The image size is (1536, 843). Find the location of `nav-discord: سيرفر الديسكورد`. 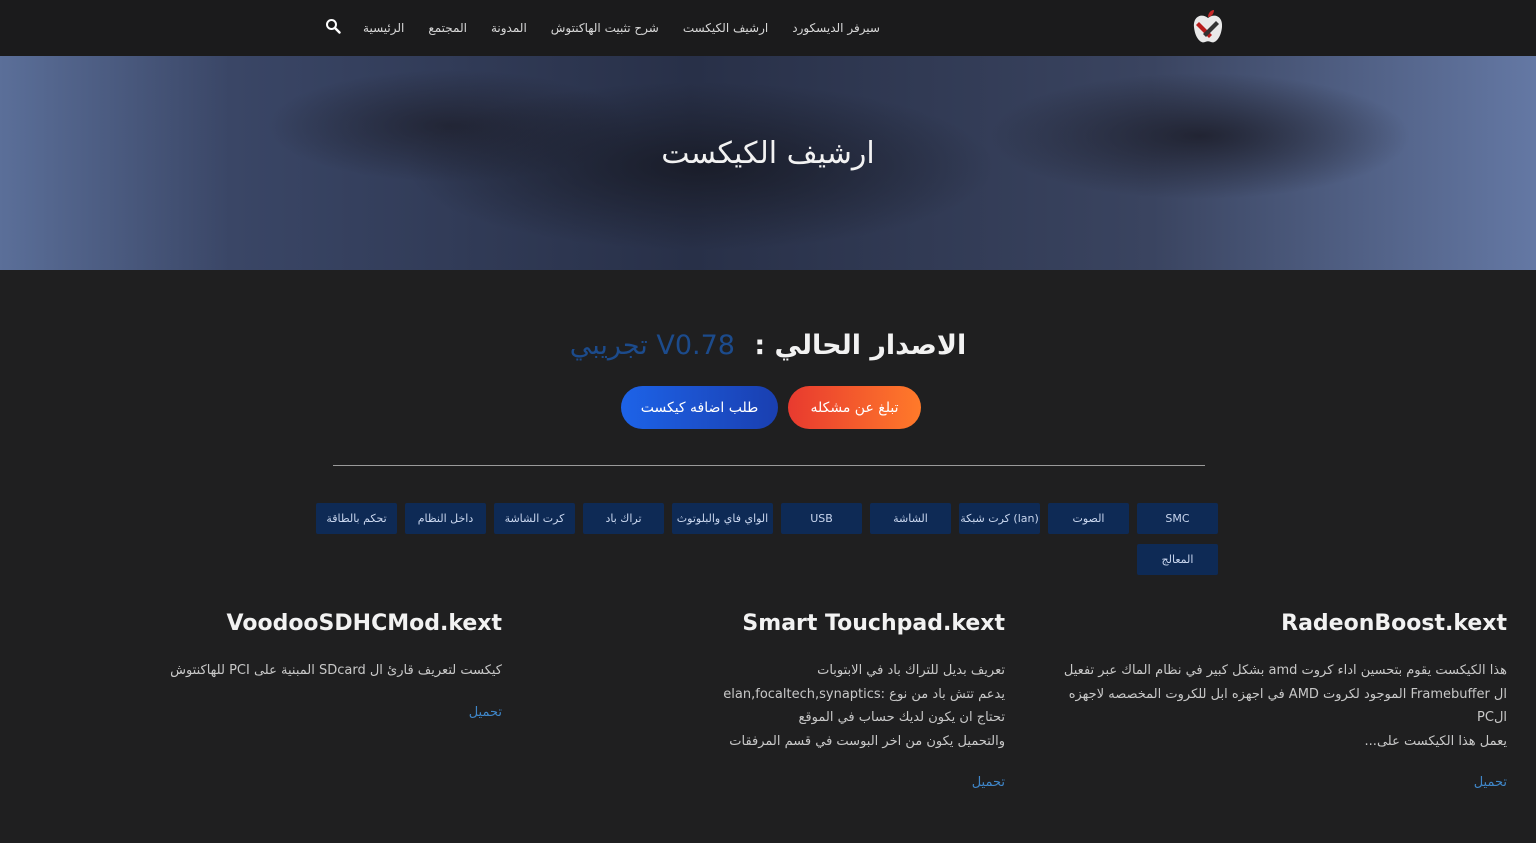

nav-discord: سيرفر الديسكورد is located at coordinates (836, 28).